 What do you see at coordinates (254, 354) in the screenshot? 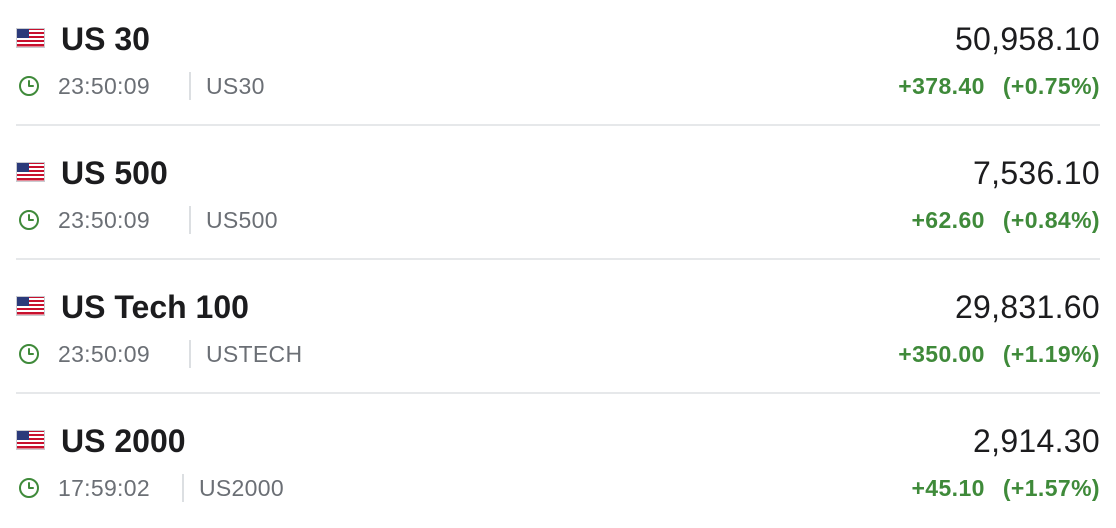
I see `ticker-symbol: USTECH` at bounding box center [254, 354].